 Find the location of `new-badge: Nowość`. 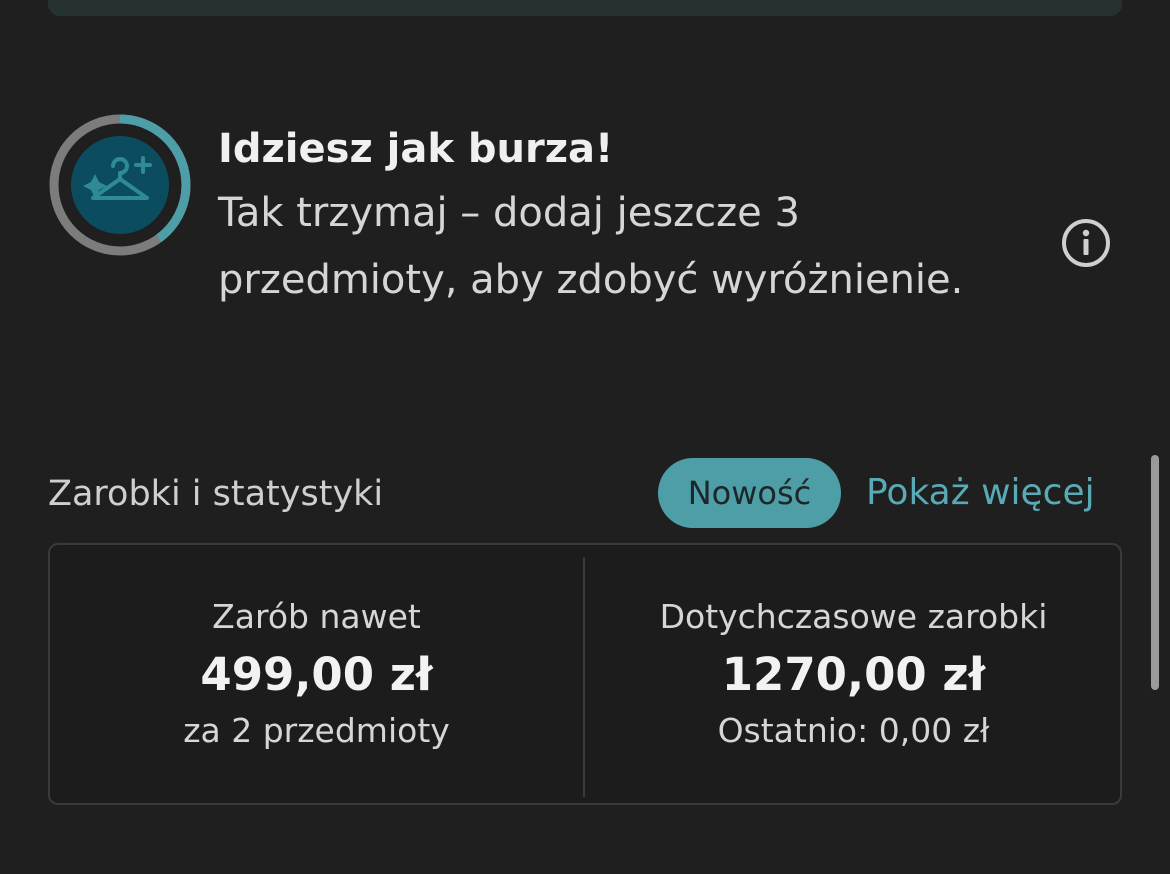

new-badge: Nowość is located at coordinates (749, 493).